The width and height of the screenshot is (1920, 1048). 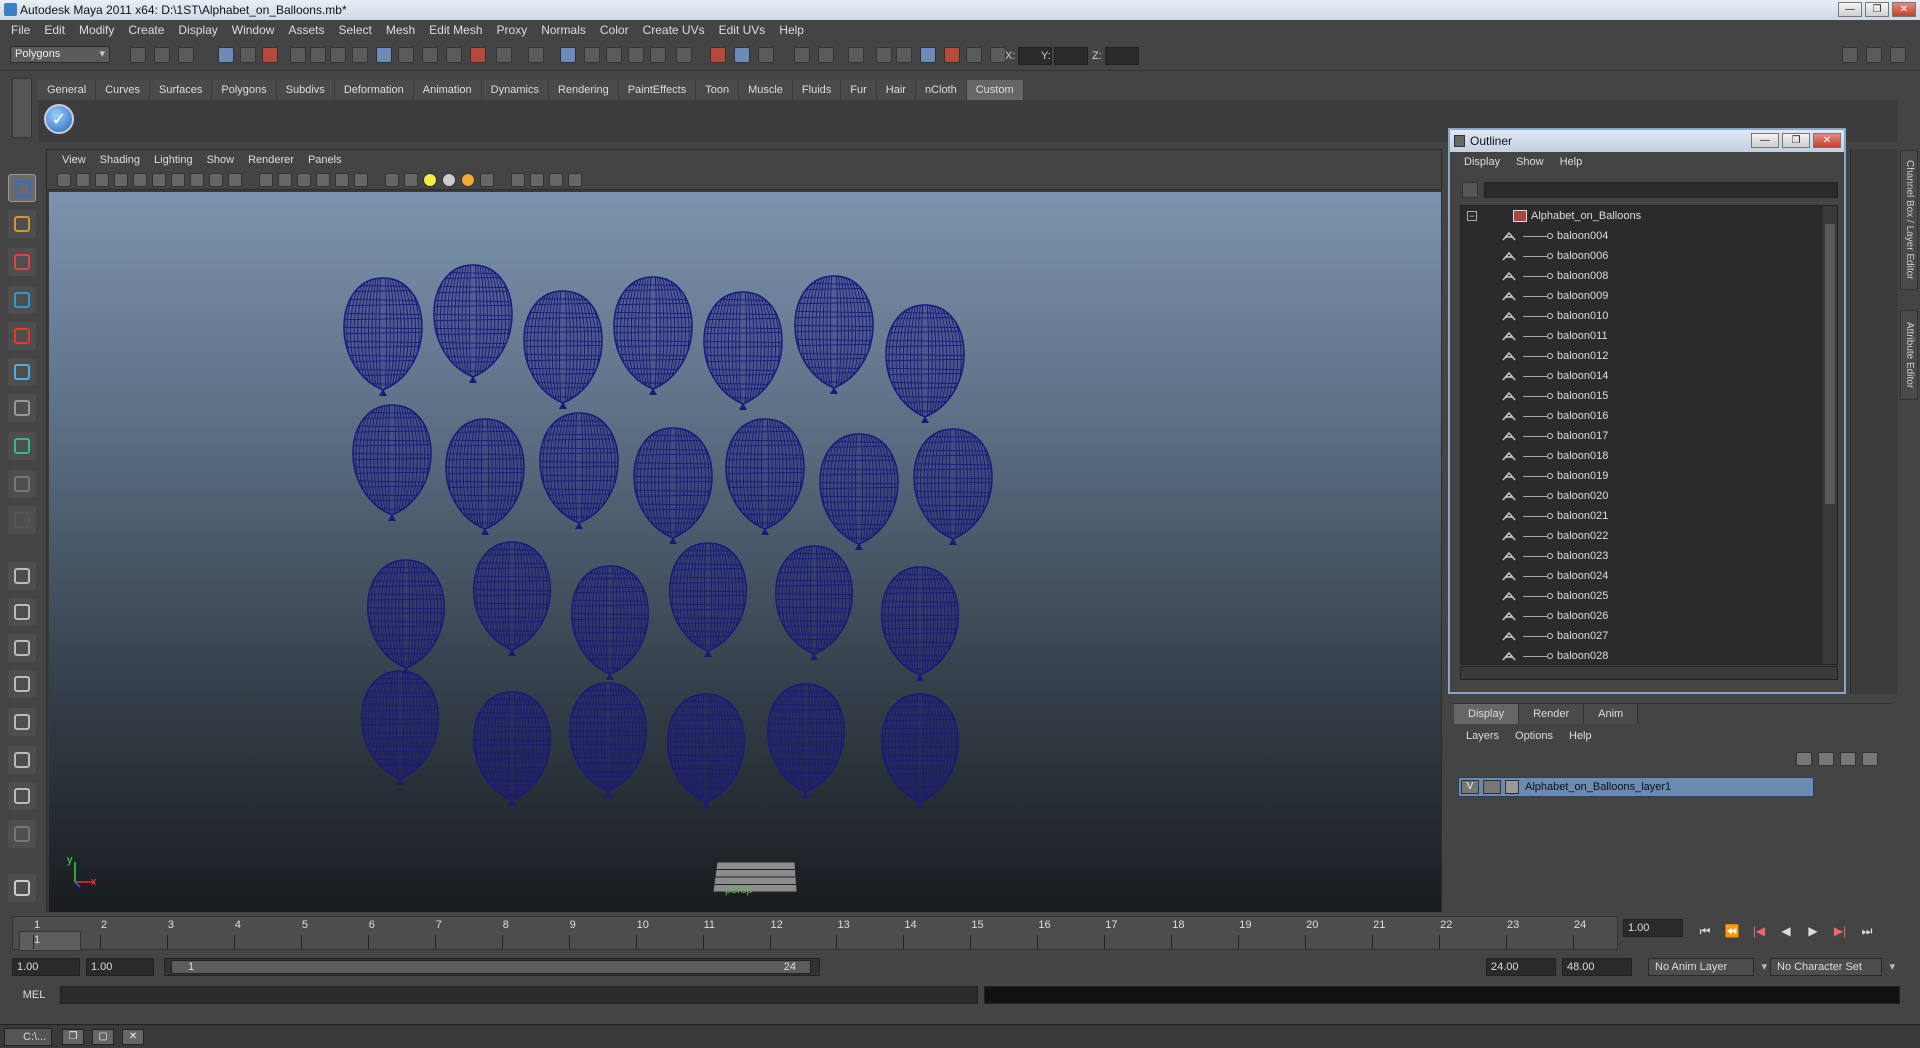 I want to click on render-view-icon, so click(x=592, y=55).